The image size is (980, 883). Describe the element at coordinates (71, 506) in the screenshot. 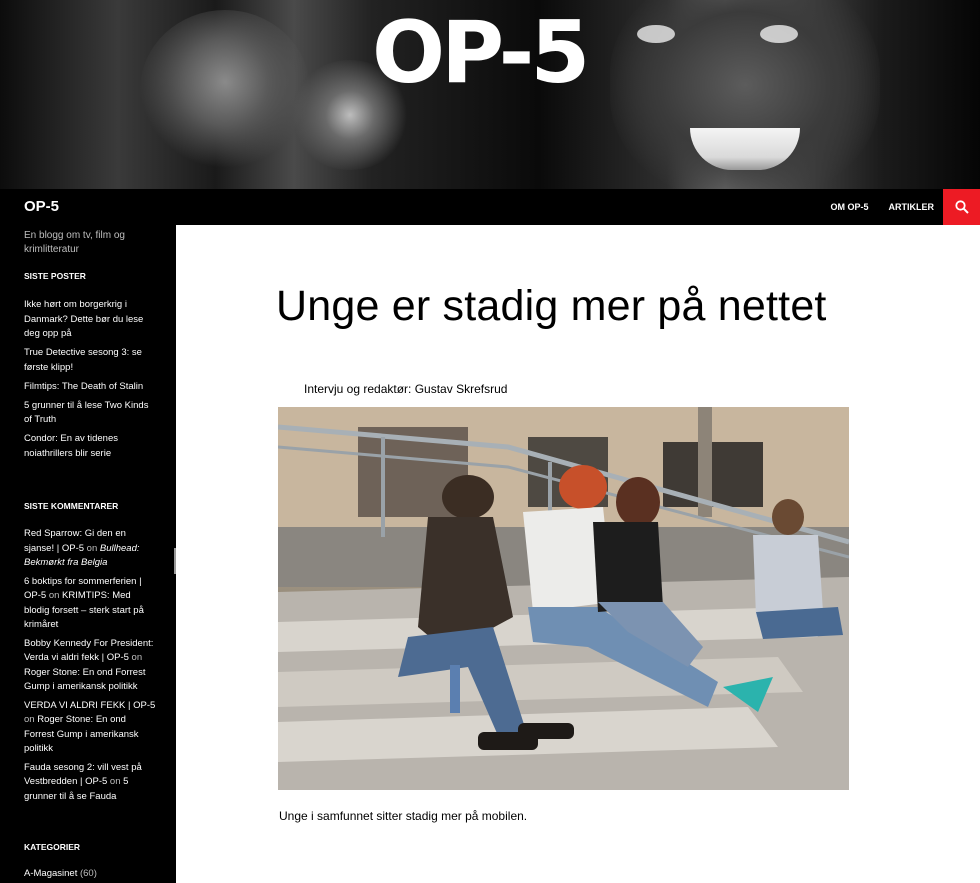

I see `recent-comments-heading: SISTE KOMMENTARER` at that location.